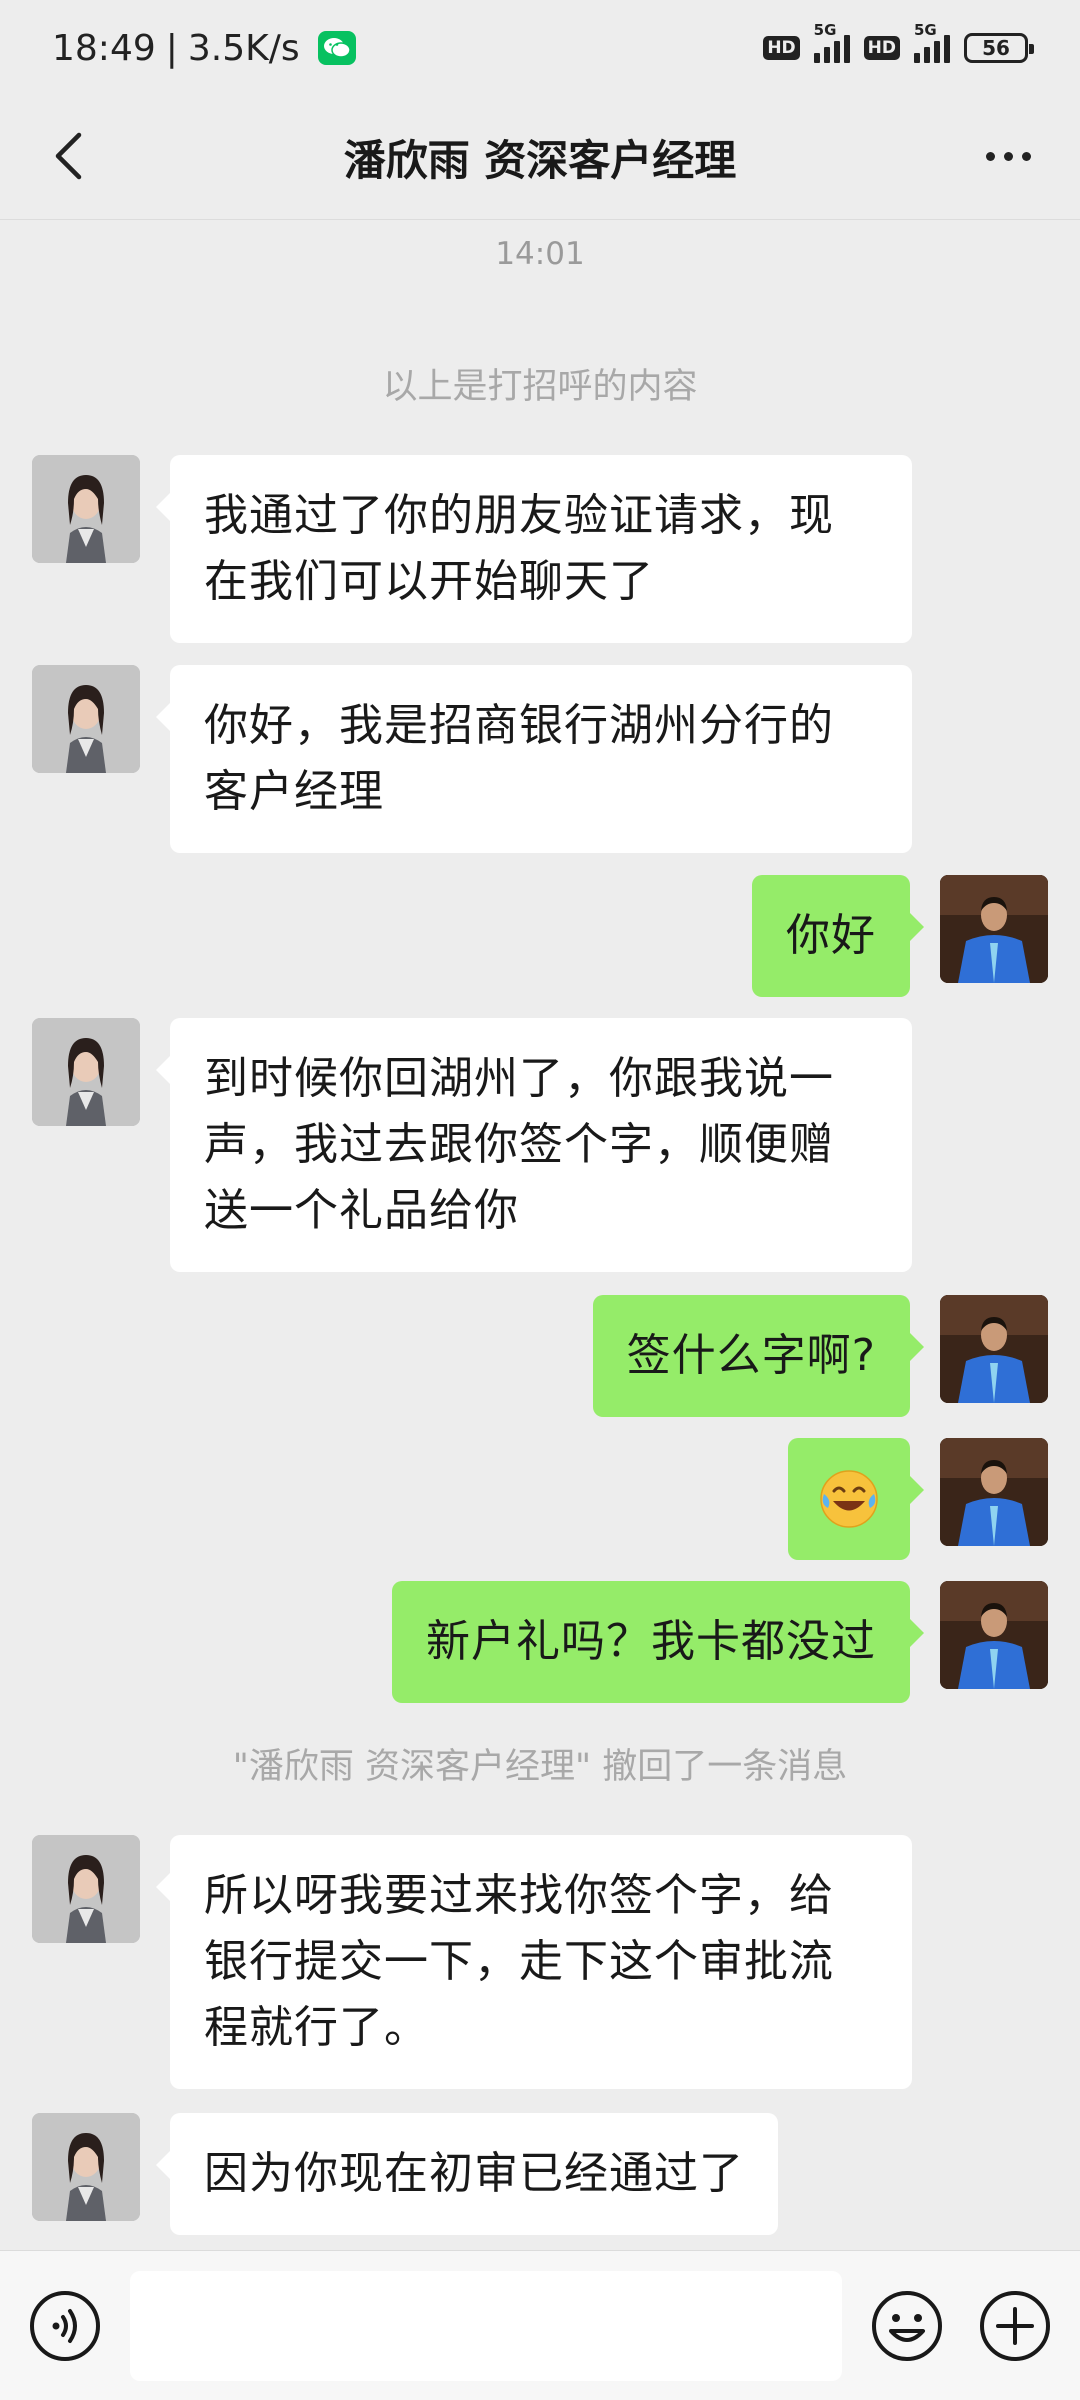 This screenshot has width=1080, height=2400. Describe the element at coordinates (758, 1356) in the screenshot. I see `message-bubble-outgoing: 签什么字啊?` at that location.